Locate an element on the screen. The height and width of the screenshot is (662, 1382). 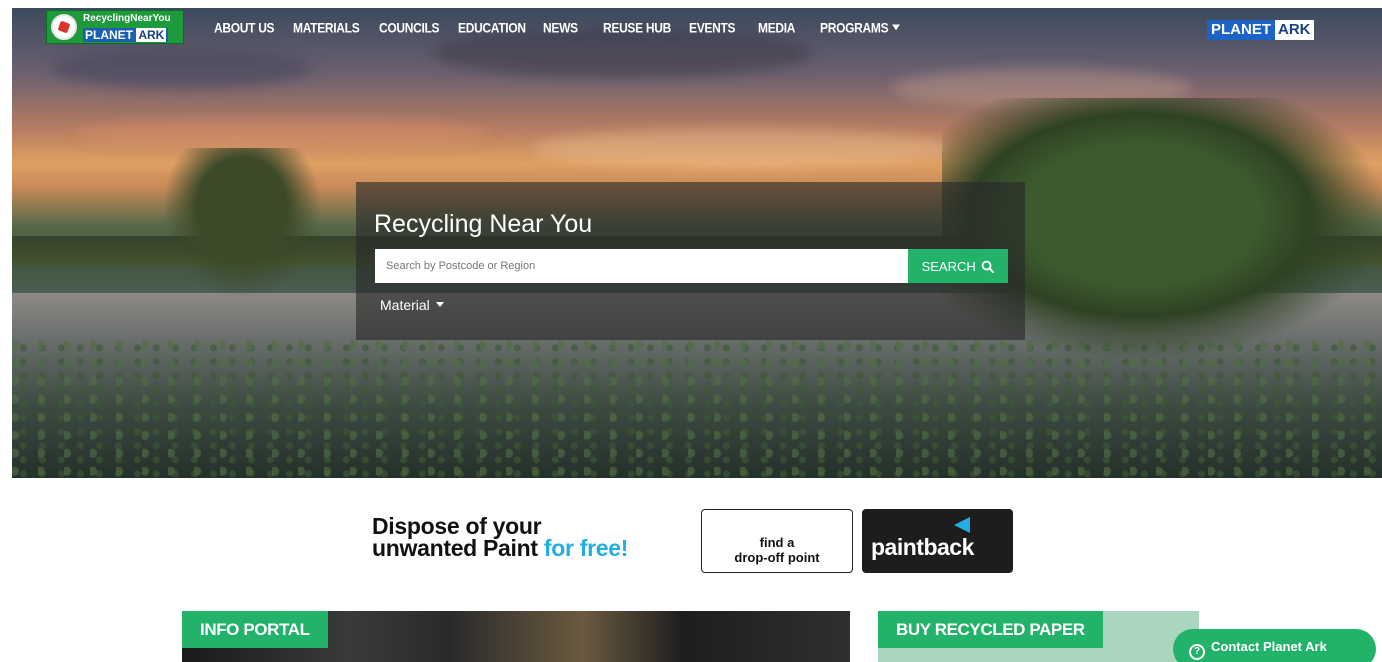
nav-news: NEWS is located at coordinates (560, 28).